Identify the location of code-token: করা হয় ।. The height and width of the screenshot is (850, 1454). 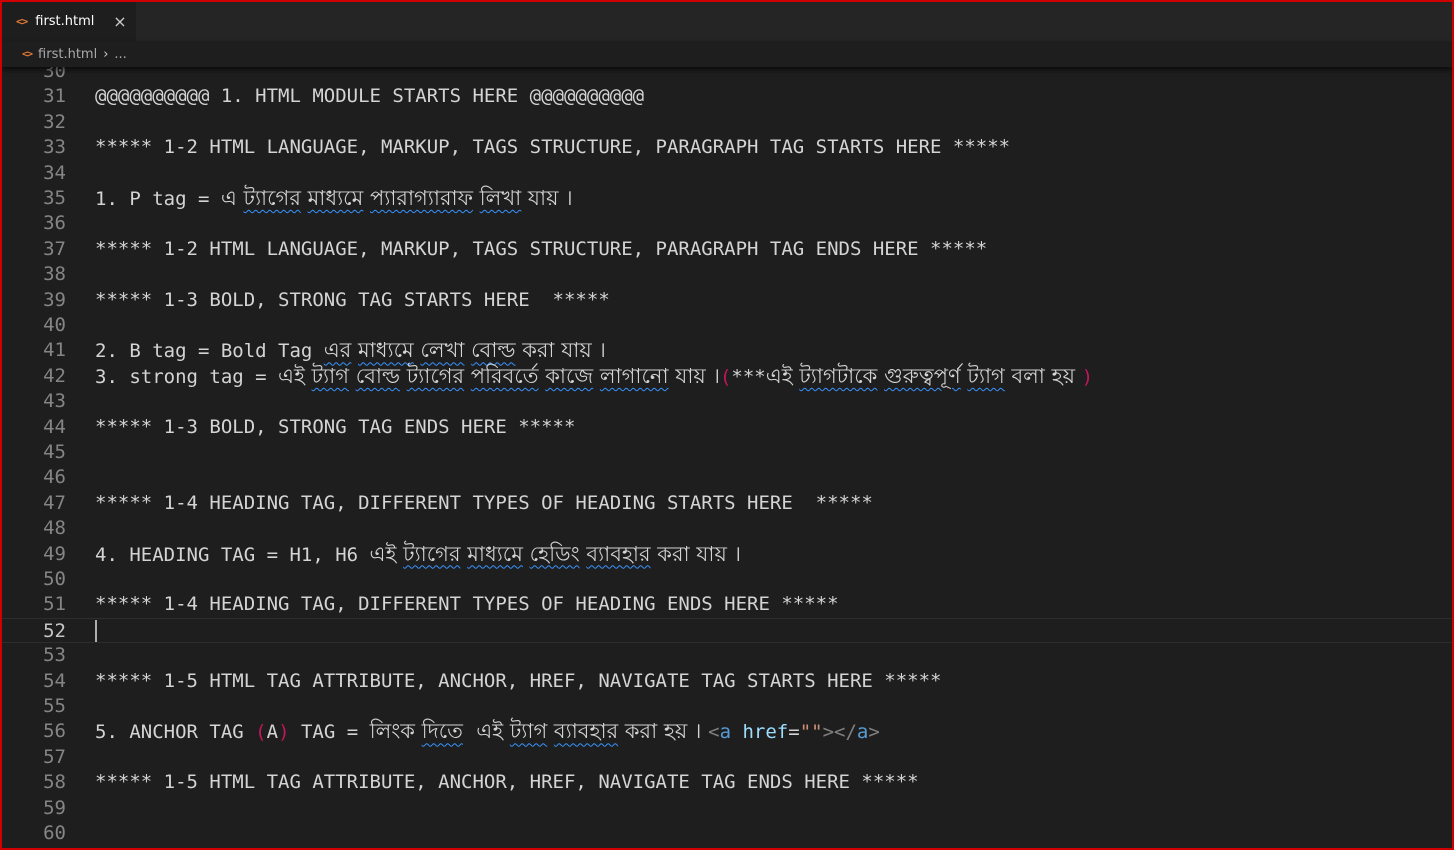
(663, 731).